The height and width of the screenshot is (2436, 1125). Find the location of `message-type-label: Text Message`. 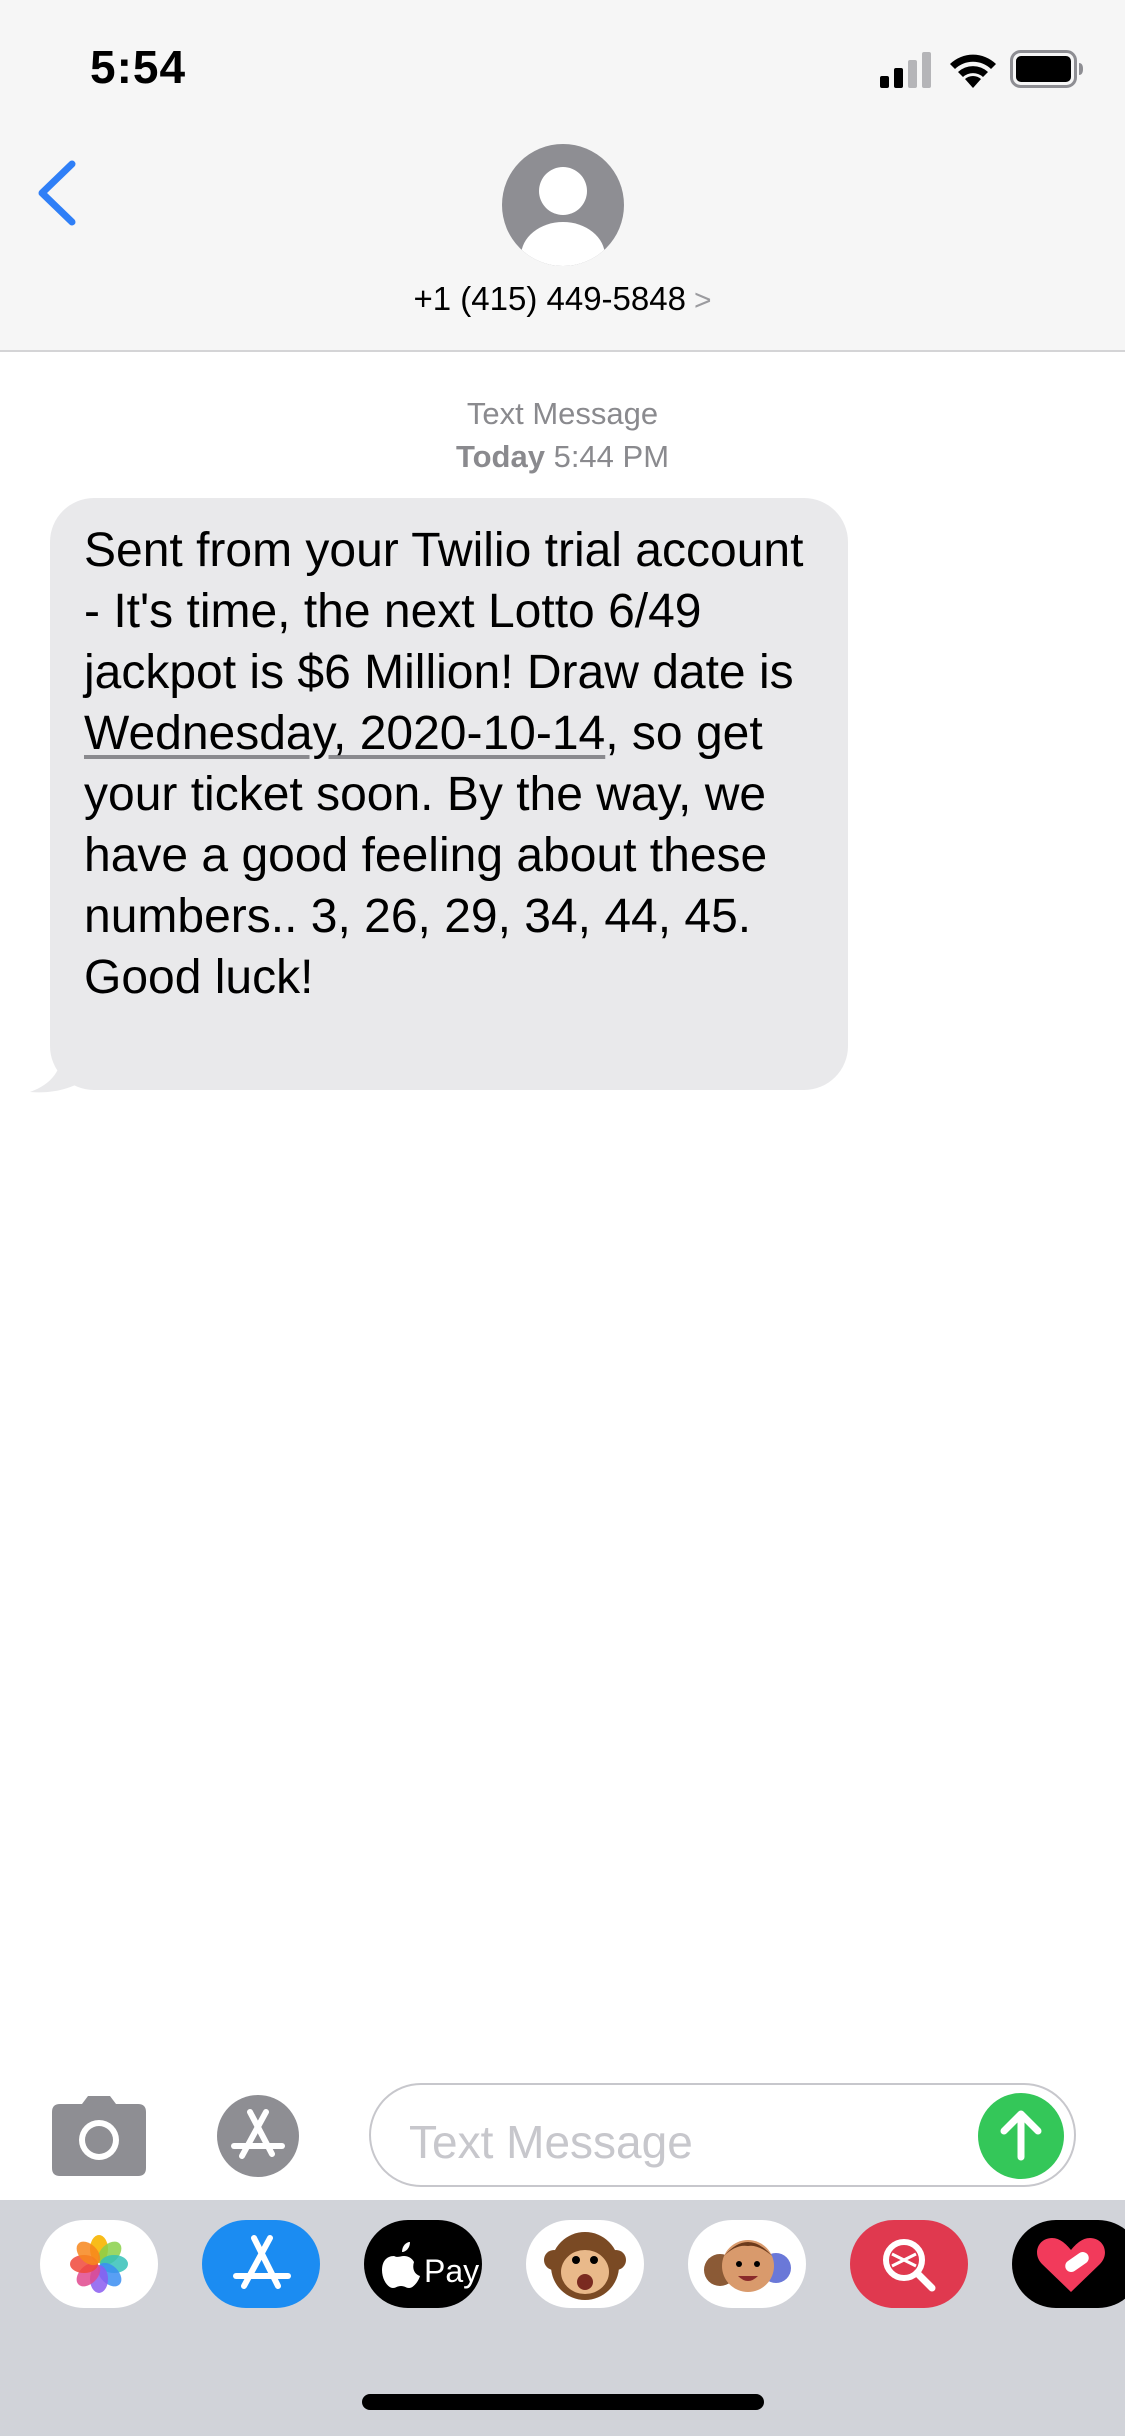

message-type-label: Text Message is located at coordinates (562, 413).